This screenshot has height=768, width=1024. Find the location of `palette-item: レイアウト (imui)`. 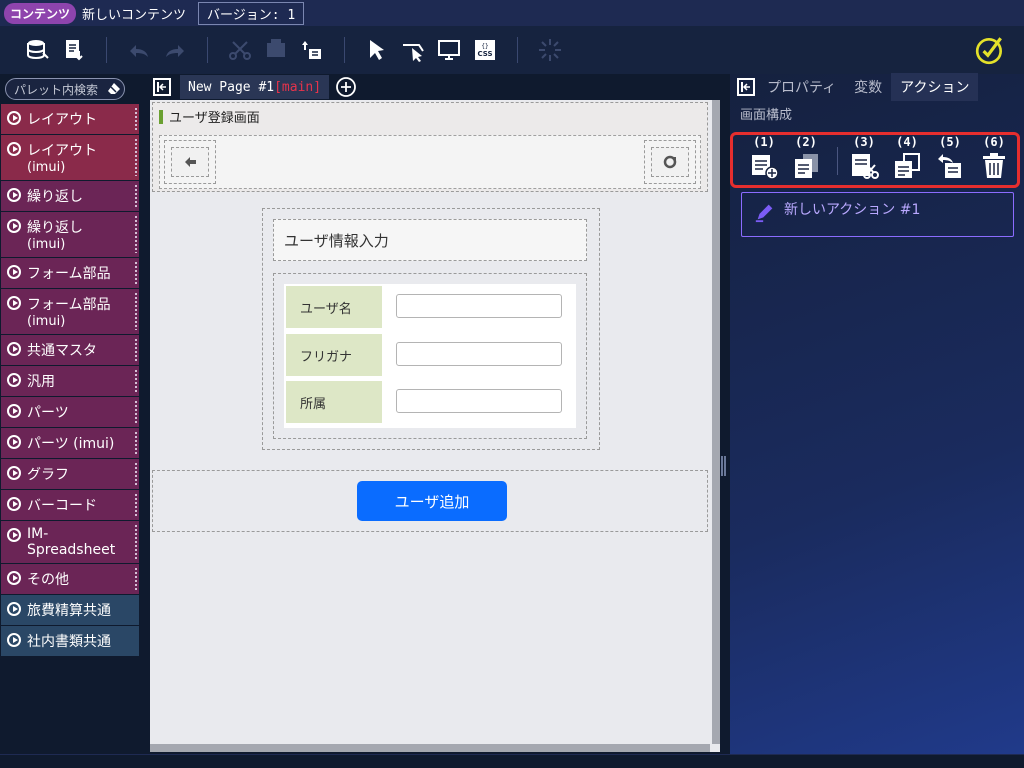

palette-item: レイアウト (imui) is located at coordinates (70, 158).